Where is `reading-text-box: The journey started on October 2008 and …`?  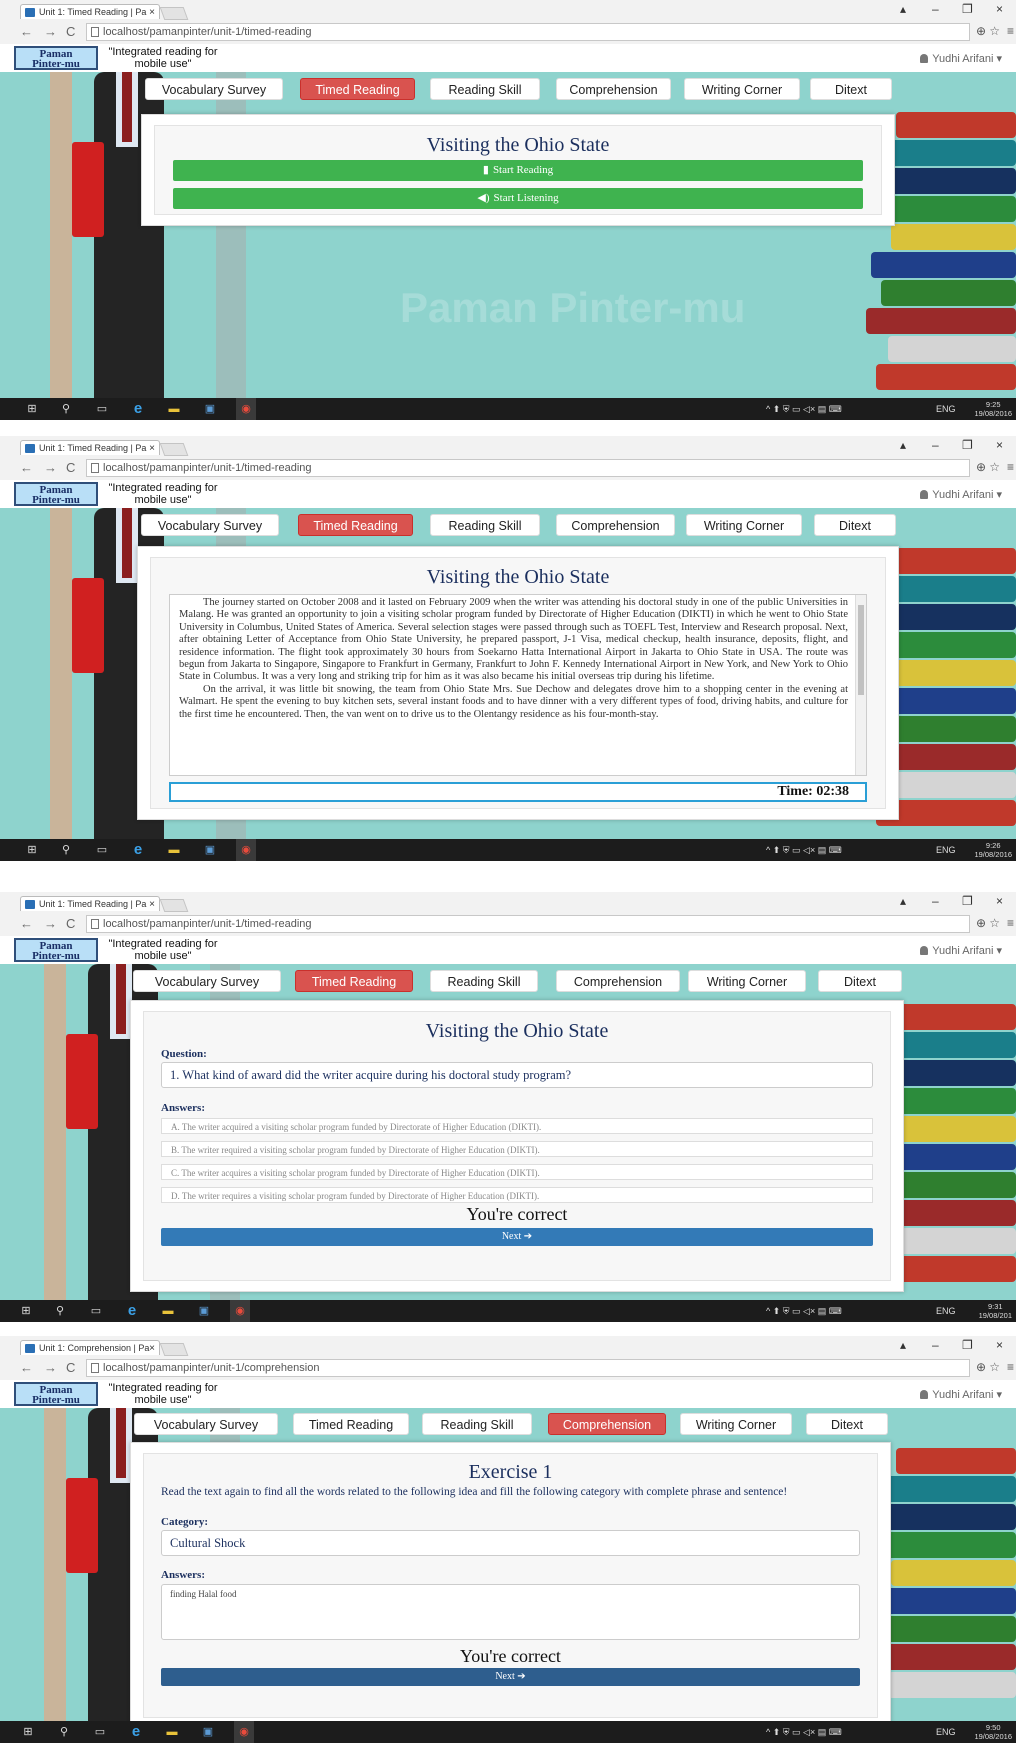 reading-text-box: The journey started on October 2008 and … is located at coordinates (518, 685).